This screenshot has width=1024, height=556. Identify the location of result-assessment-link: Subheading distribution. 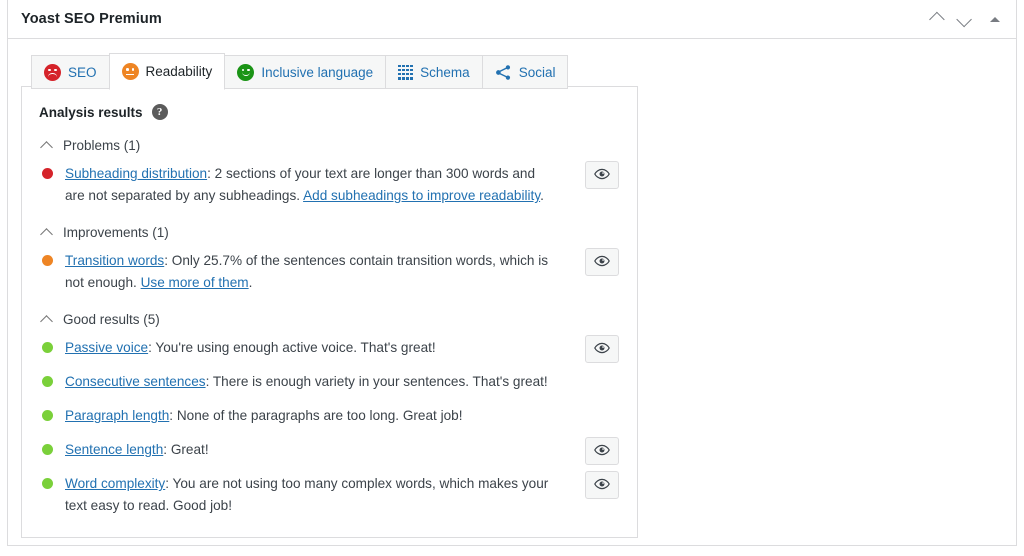
(136, 173).